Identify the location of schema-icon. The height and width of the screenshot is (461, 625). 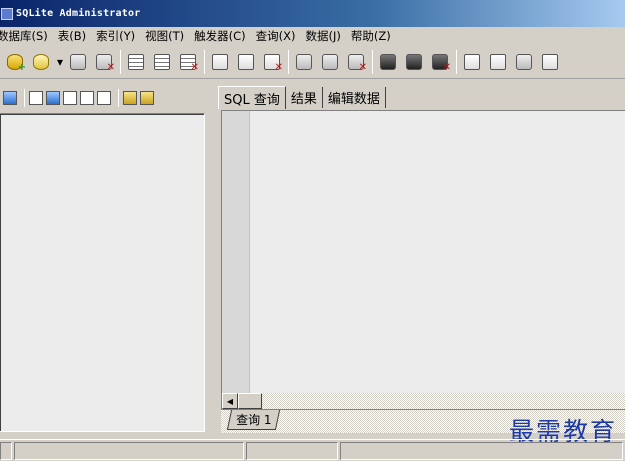
(130, 98).